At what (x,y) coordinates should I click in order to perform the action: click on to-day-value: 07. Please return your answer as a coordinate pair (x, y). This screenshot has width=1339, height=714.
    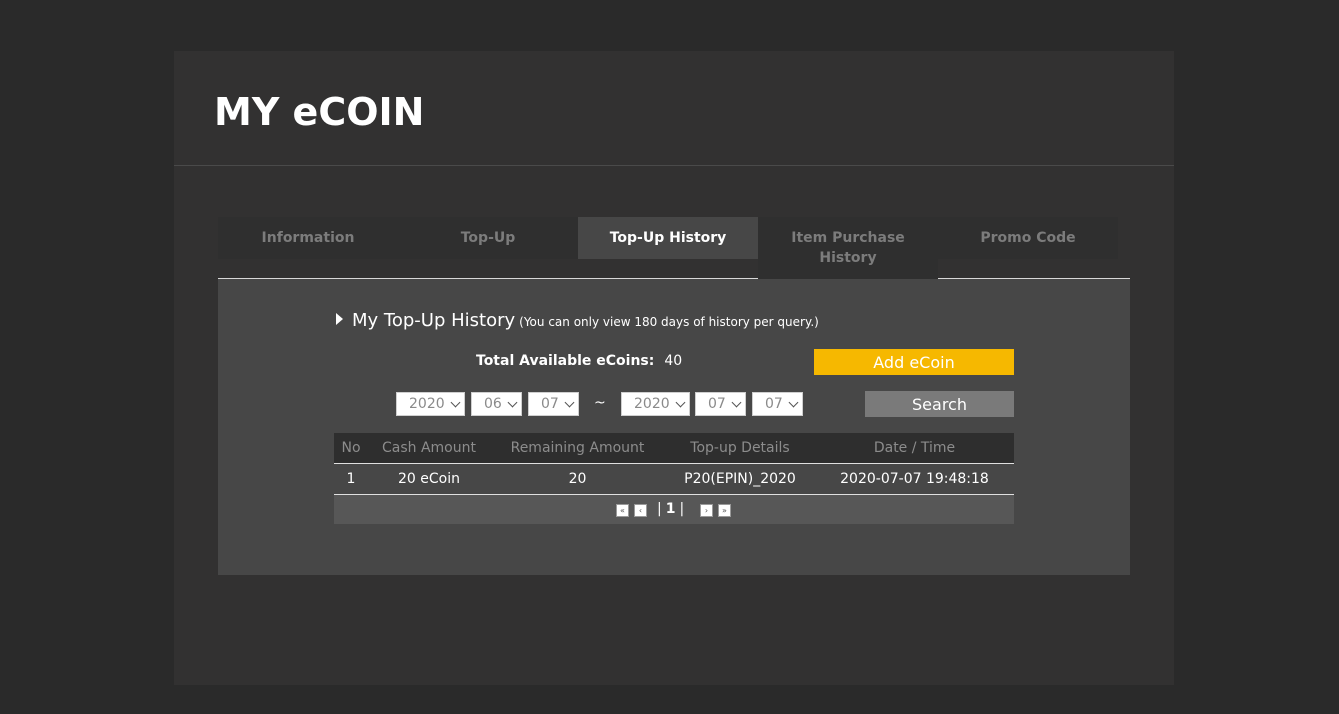
    Looking at the image, I should click on (774, 404).